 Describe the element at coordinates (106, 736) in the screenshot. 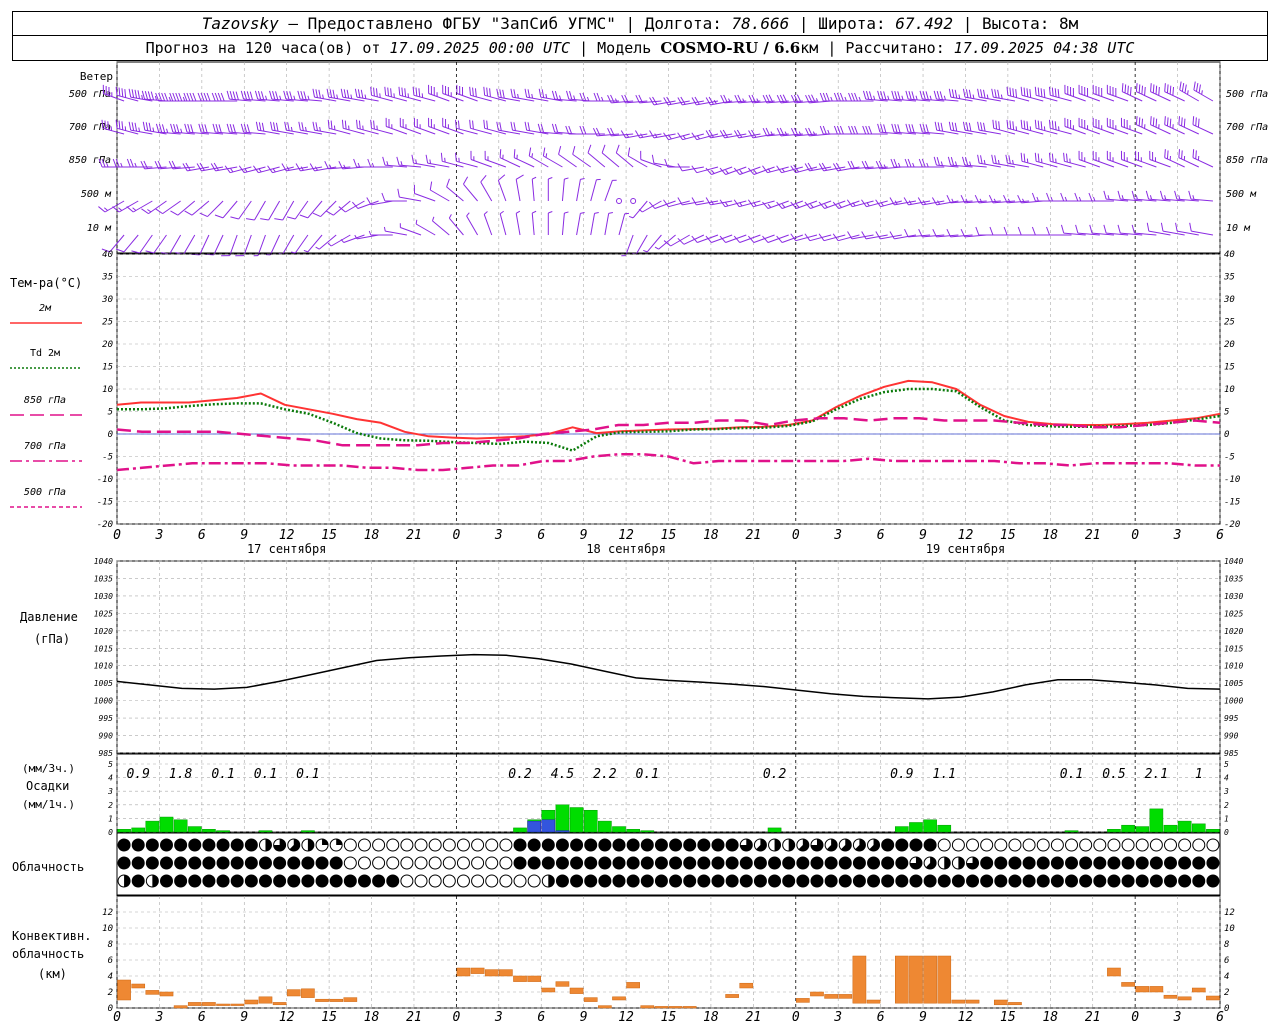

I see `pres-tick-left: 990` at that location.